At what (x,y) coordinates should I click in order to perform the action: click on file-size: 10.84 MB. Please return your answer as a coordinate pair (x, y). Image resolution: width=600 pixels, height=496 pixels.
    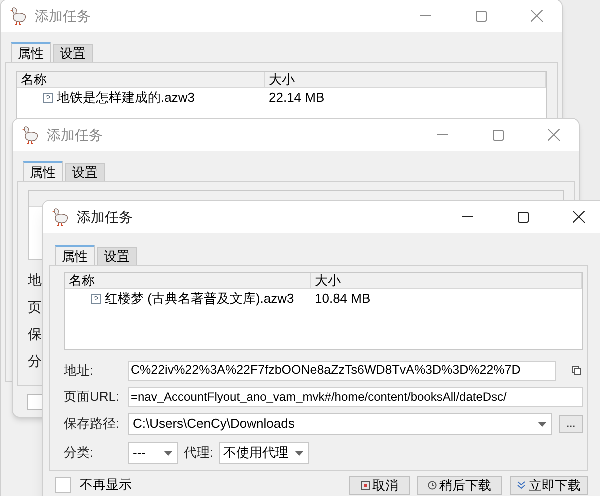
    Looking at the image, I should click on (342, 299).